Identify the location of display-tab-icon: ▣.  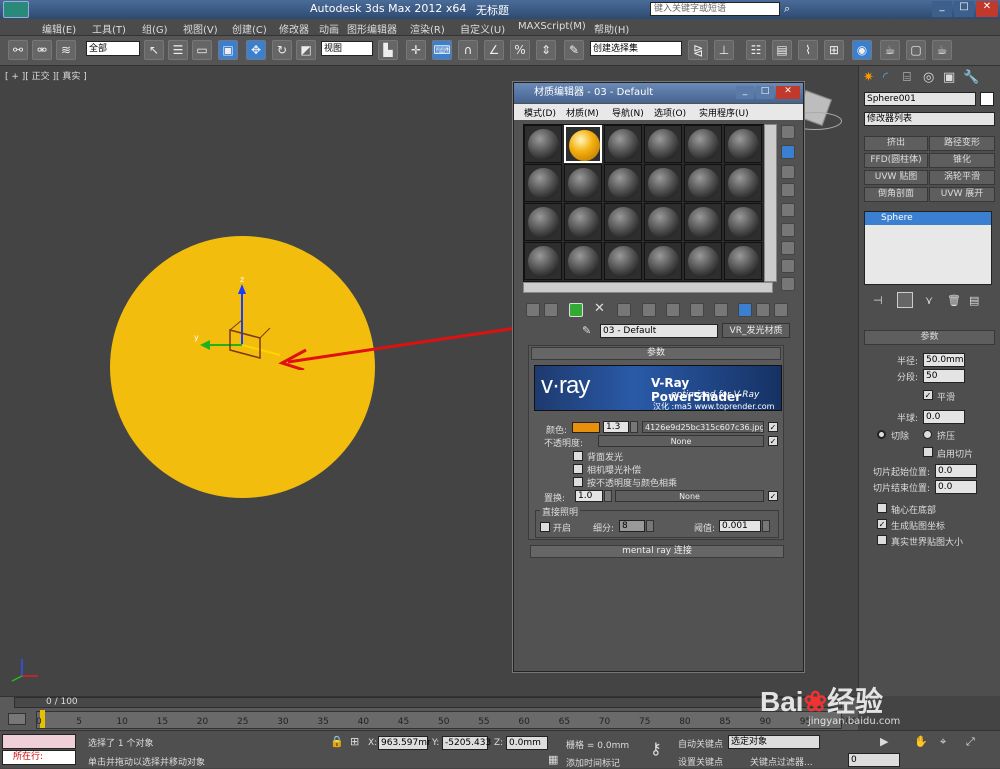
(952, 79).